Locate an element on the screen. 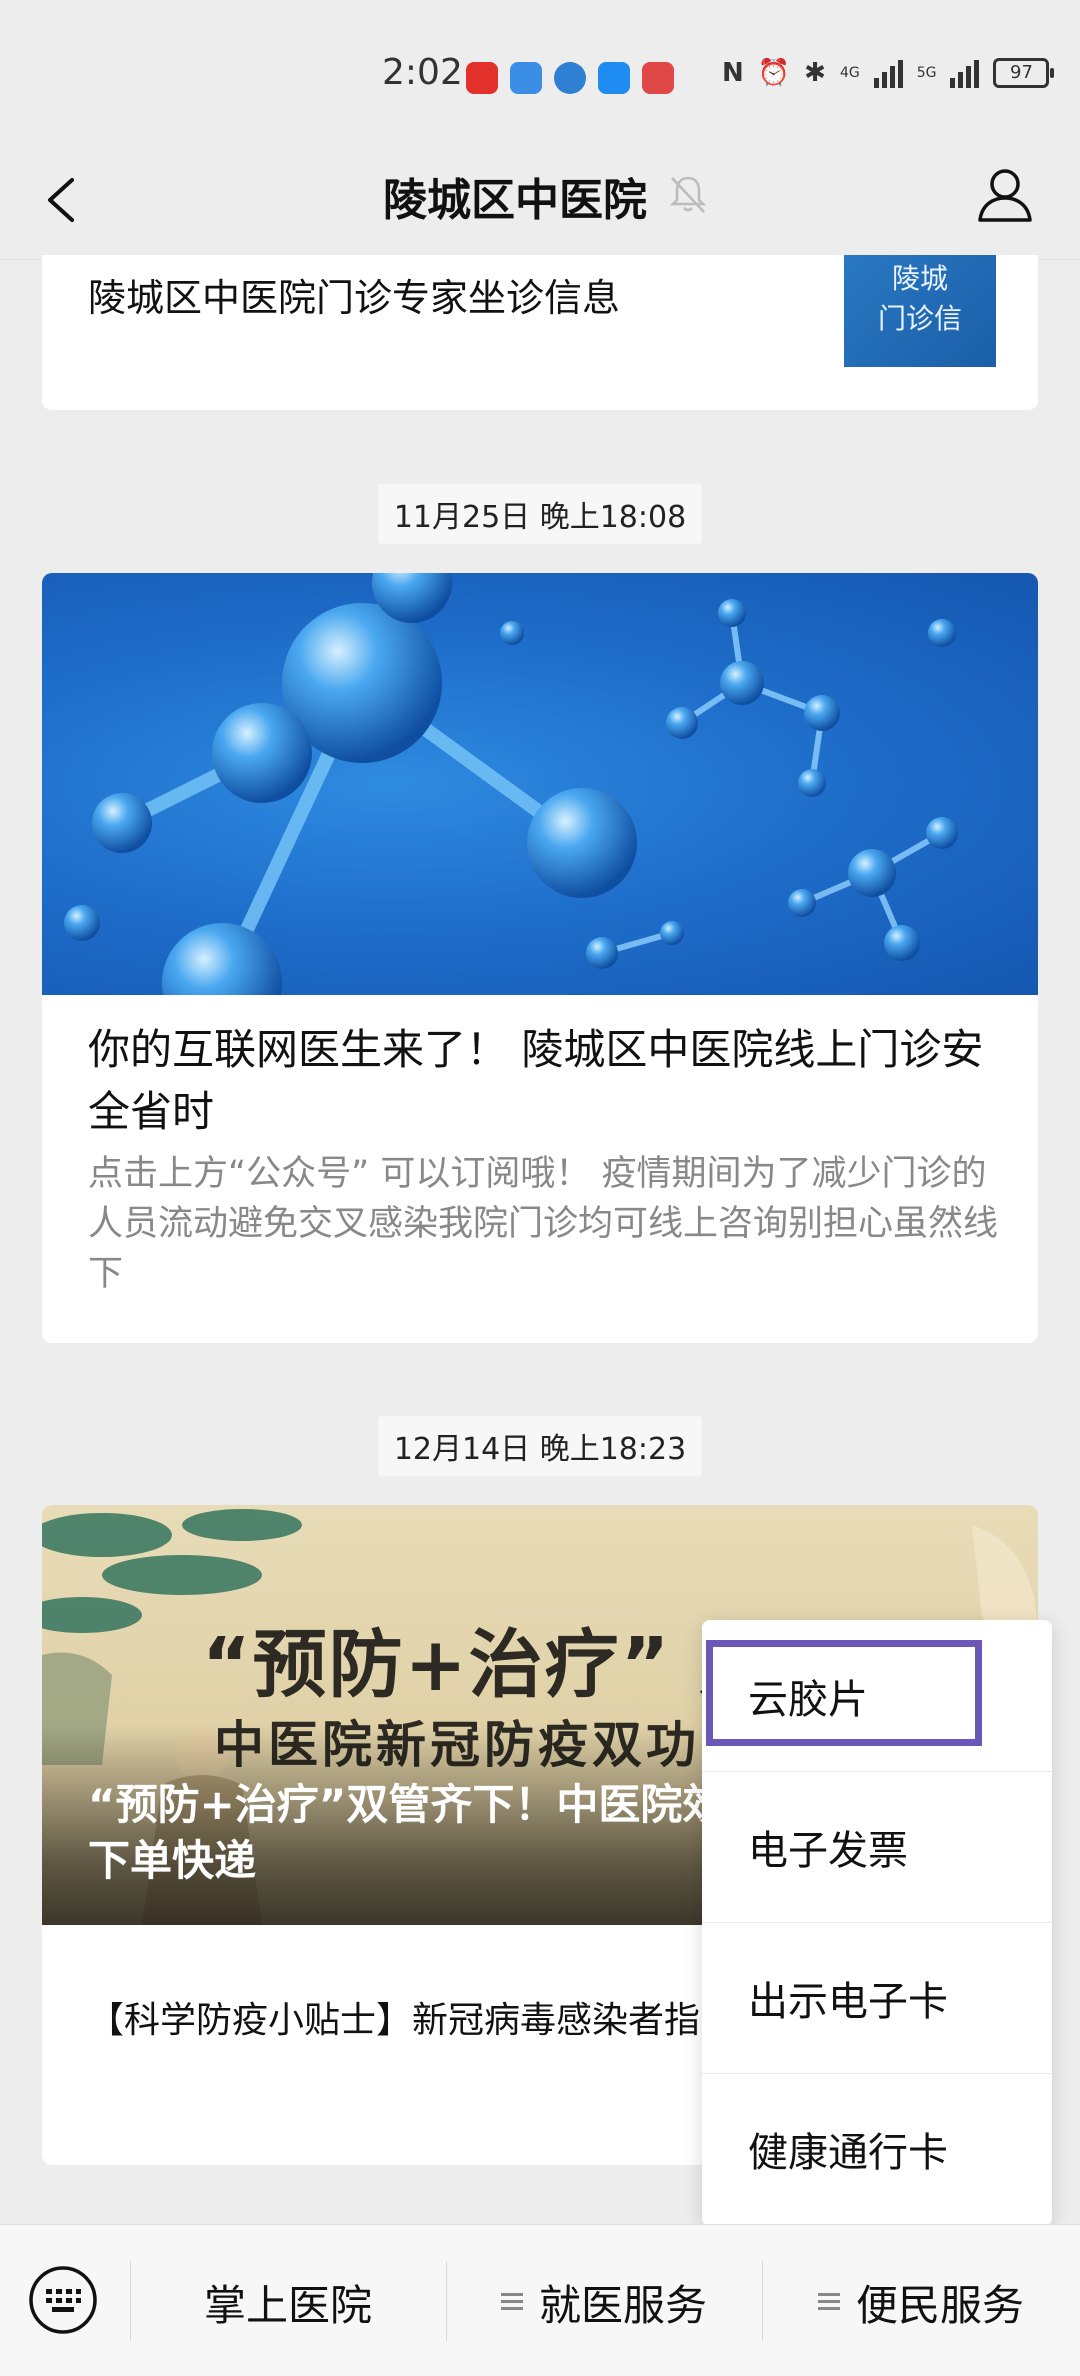  timestamp-text: 11月25日 晚上18:08 is located at coordinates (540, 514).